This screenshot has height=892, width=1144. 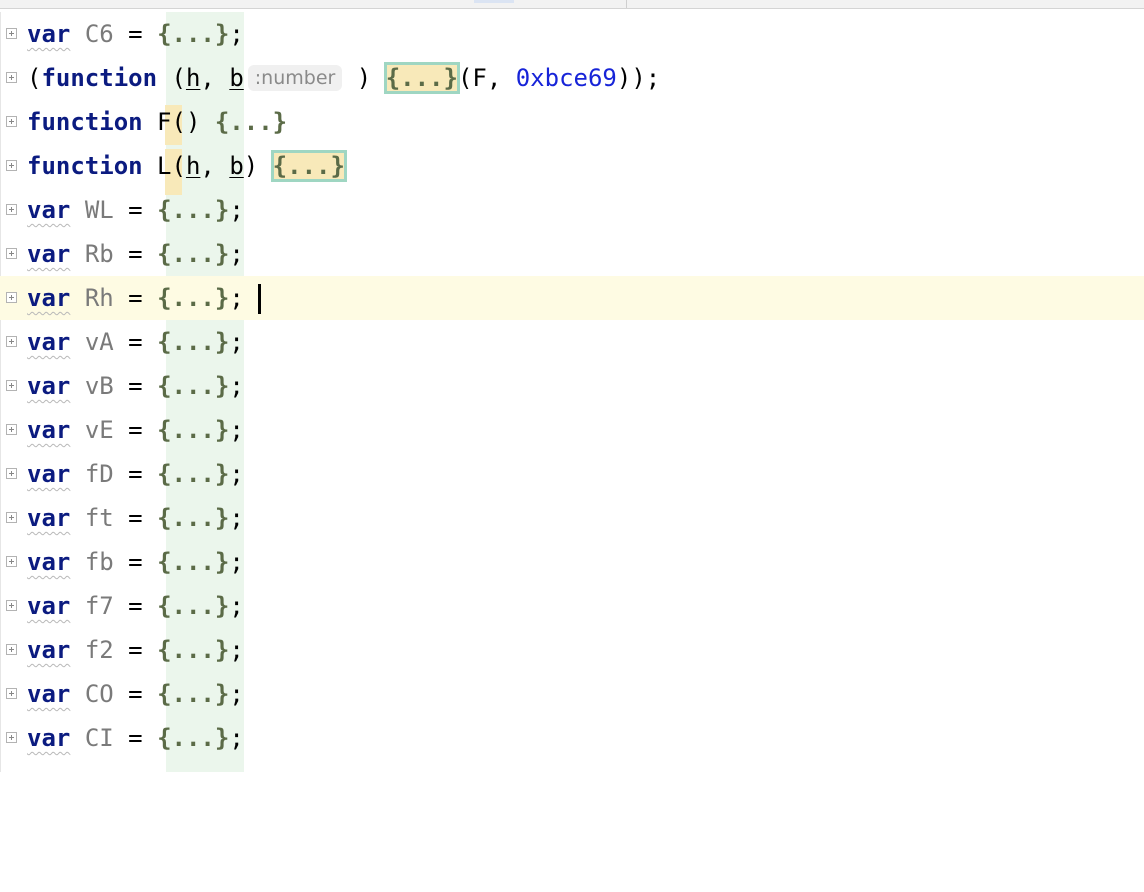 I want to click on code-text: var f2 = {...};, so click(x=135, y=650).